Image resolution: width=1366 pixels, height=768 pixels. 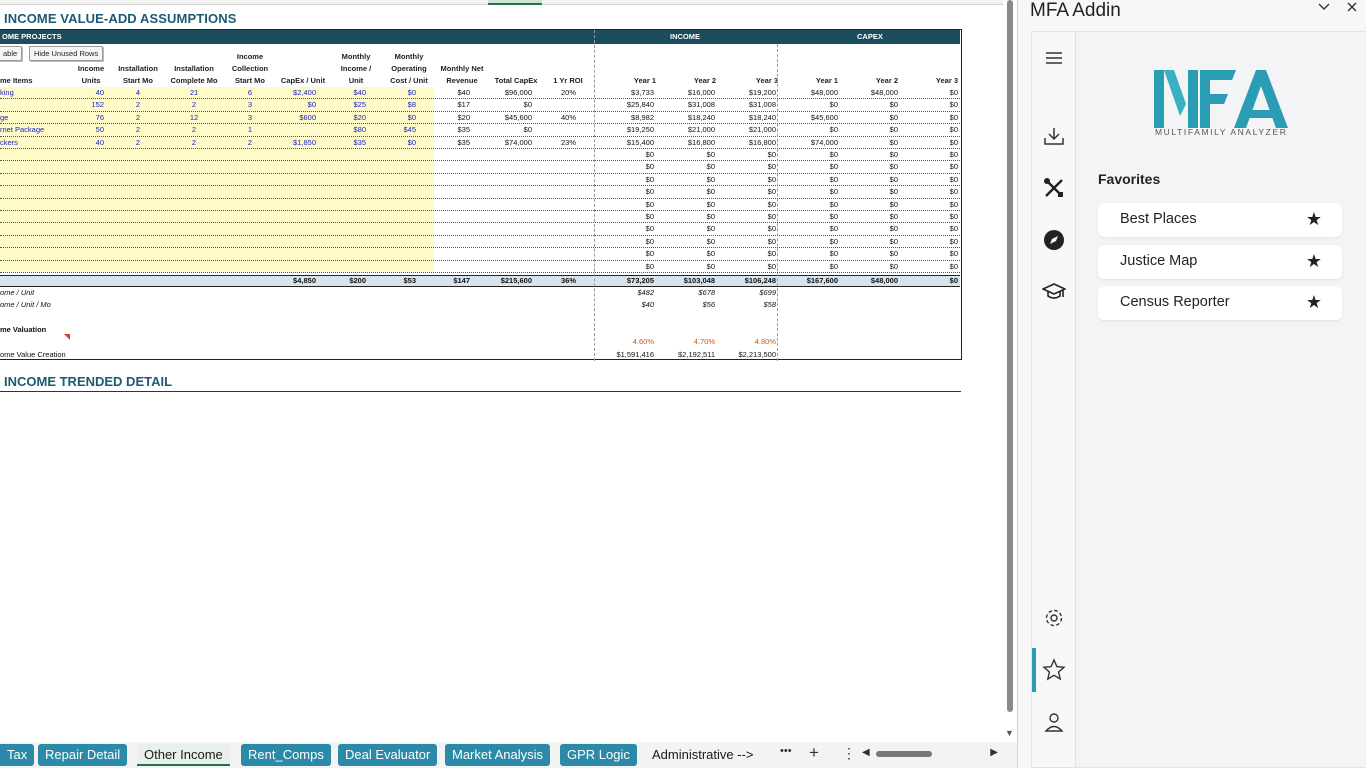 I want to click on cell-income-y2: $16,000, so click(x=687, y=93).